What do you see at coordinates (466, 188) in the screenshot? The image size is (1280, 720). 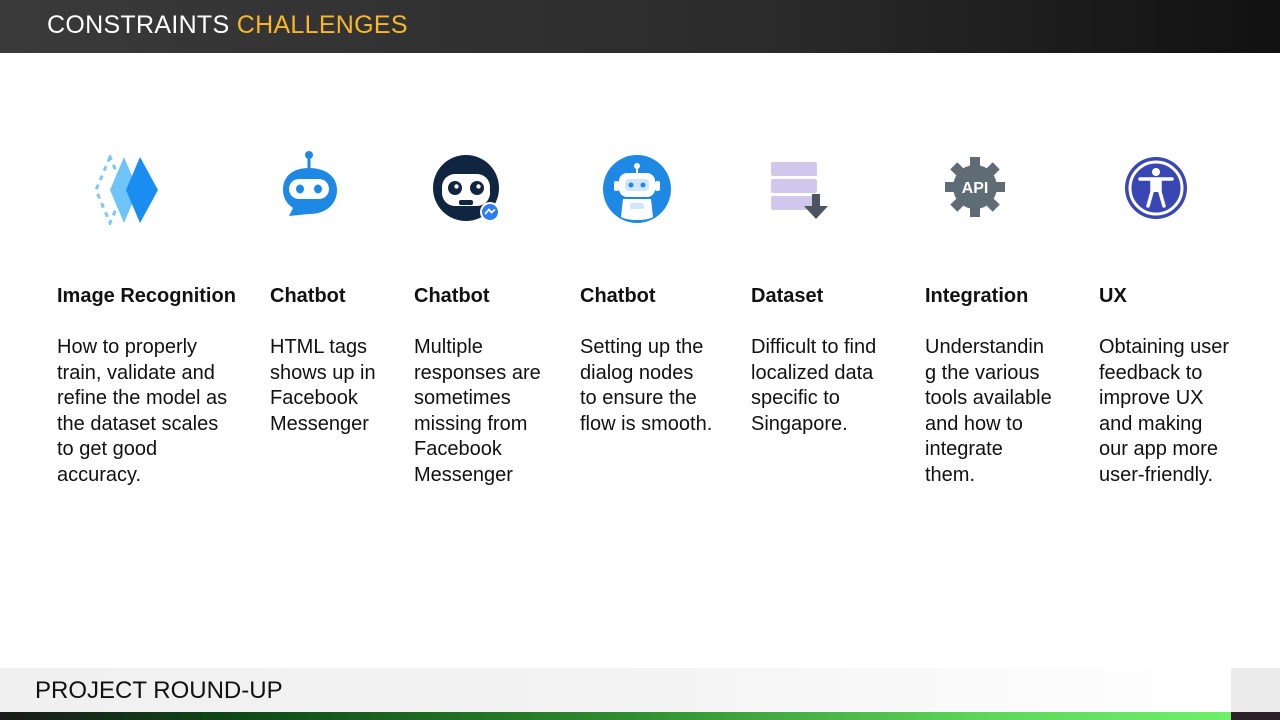 I see `messenger-bot-icon` at bounding box center [466, 188].